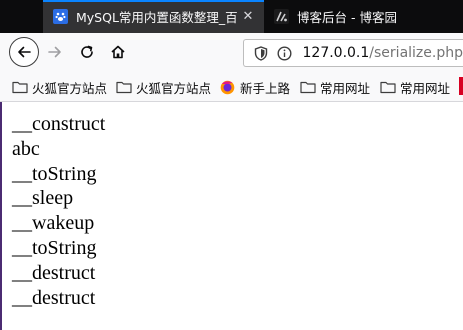 The width and height of the screenshot is (463, 330). I want to click on reload-icon, so click(87, 51).